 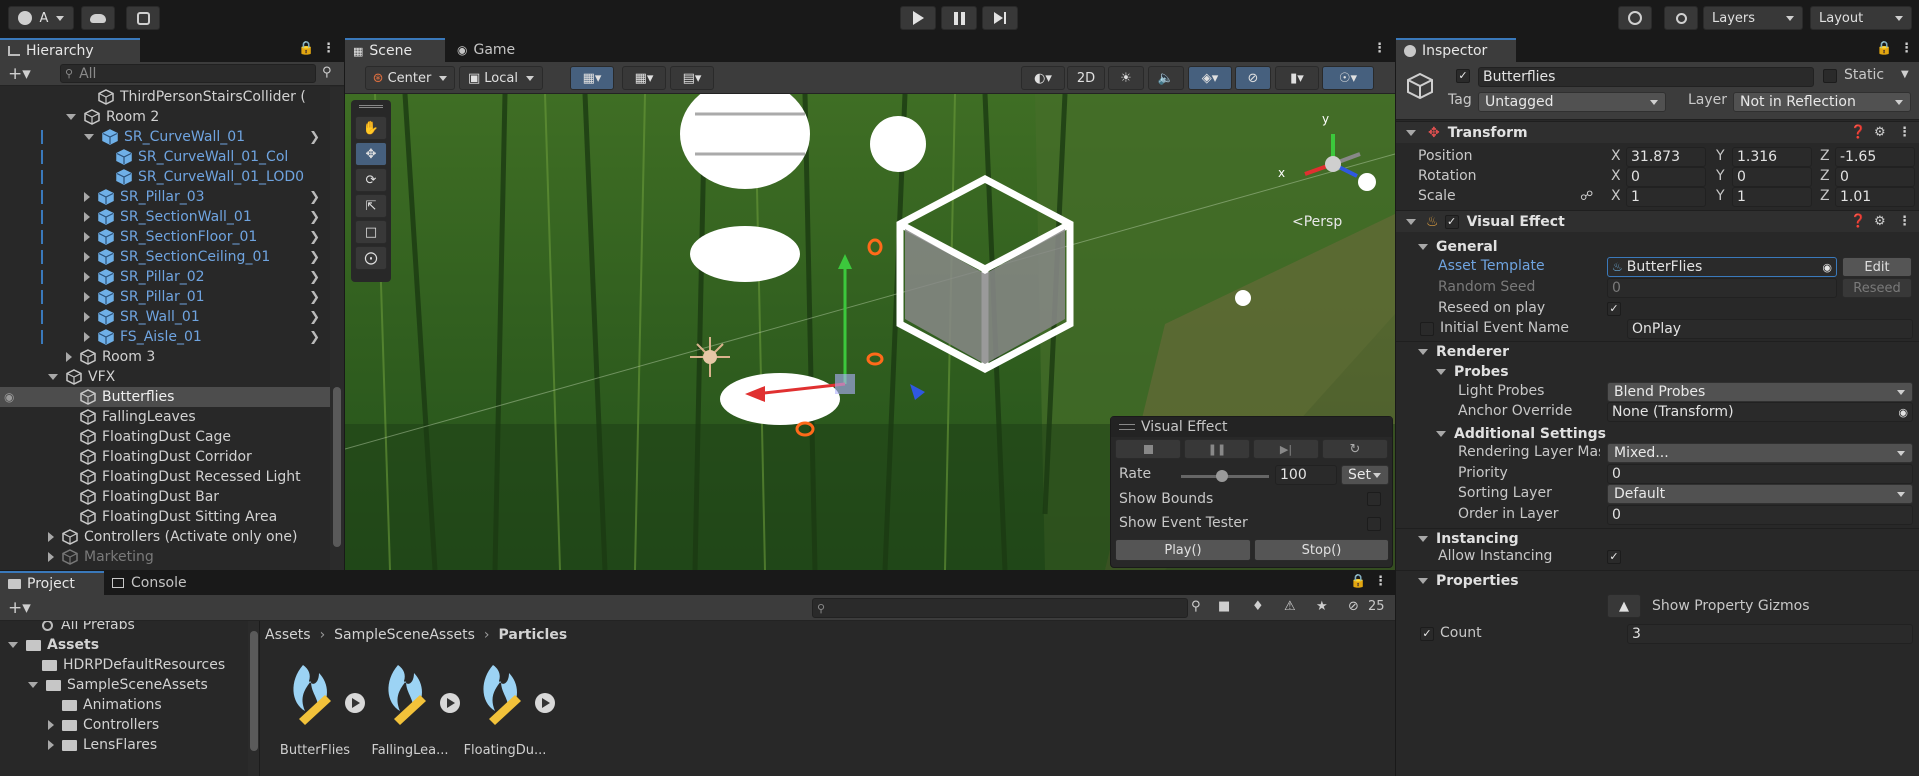 I want to click on hierarchy-item: ◉ Butterflies, so click(x=165, y=397).